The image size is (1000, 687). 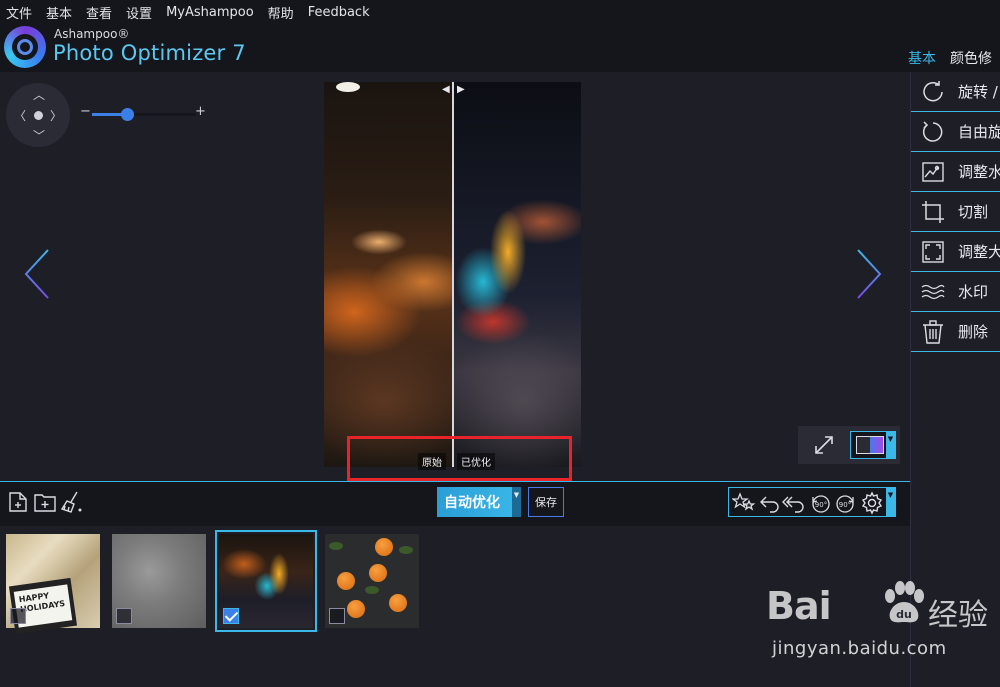 What do you see at coordinates (140, 12) in the screenshot?
I see `menu-settings: 设置` at bounding box center [140, 12].